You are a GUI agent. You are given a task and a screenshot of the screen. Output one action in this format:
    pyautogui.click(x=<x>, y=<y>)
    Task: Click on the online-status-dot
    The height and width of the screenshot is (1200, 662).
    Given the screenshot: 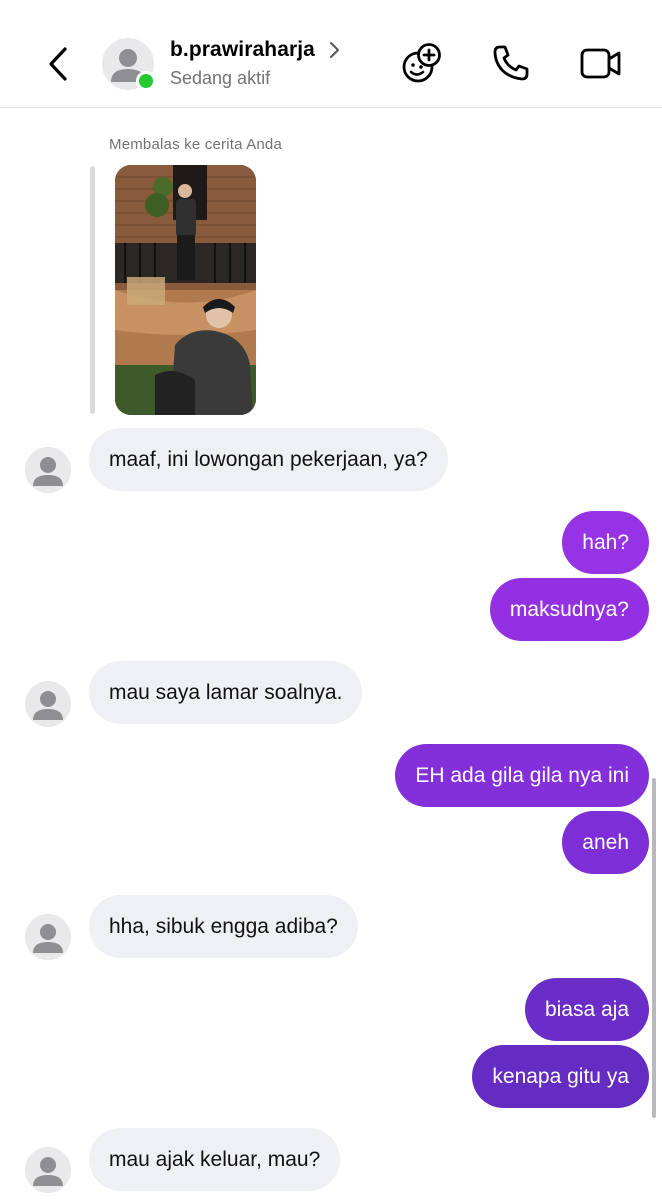 What is the action you would take?
    pyautogui.click(x=146, y=81)
    